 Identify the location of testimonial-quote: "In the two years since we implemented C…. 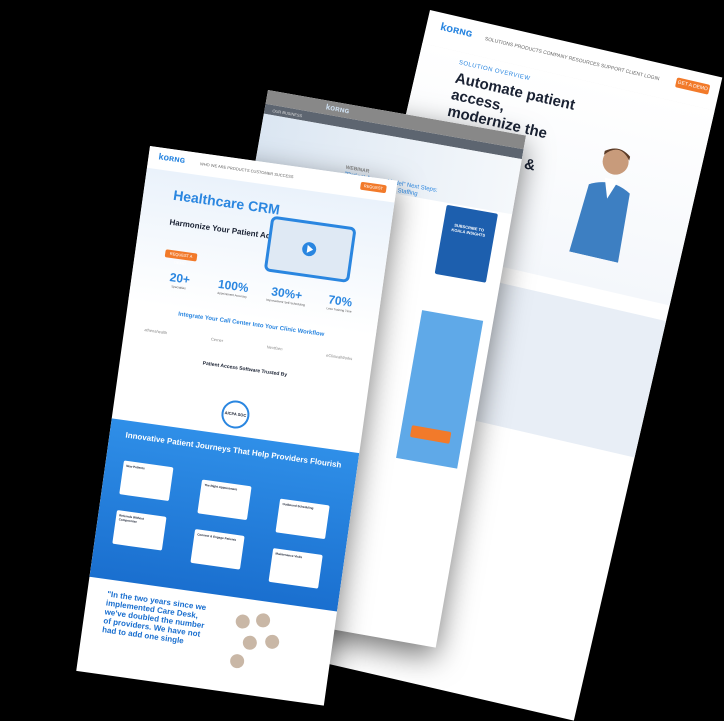
(154, 617).